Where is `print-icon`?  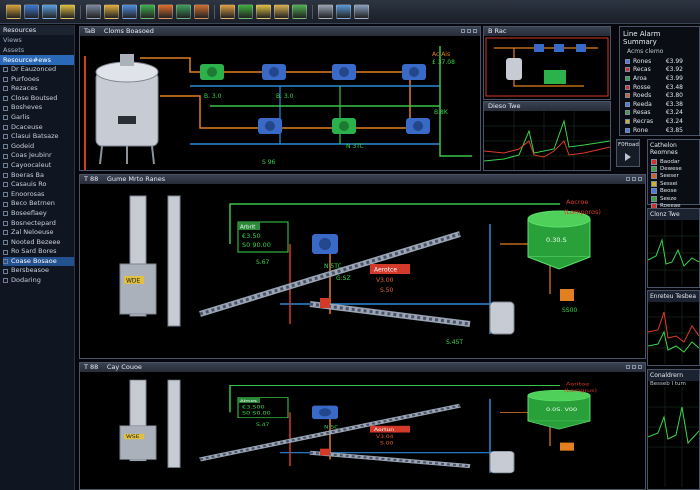 print-icon is located at coordinates (93, 11).